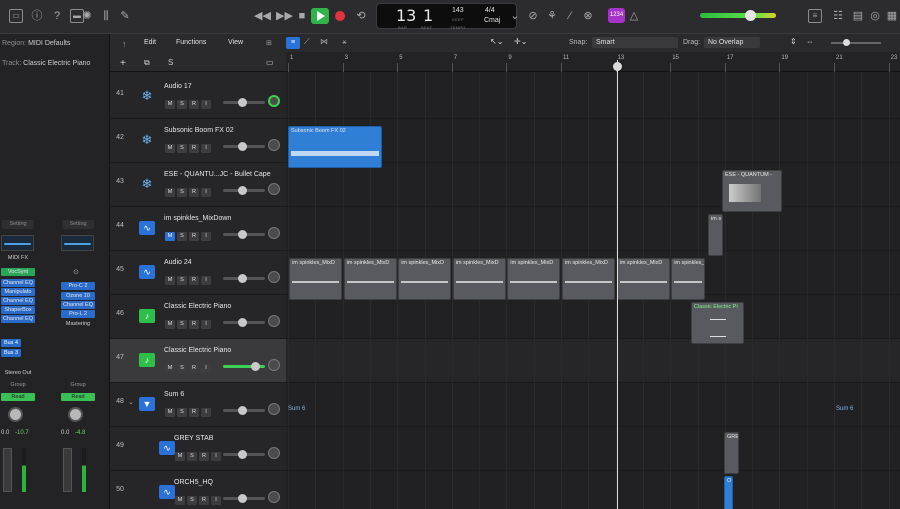 The height and width of the screenshot is (509, 900). What do you see at coordinates (593, 62) in the screenshot?
I see `bar-ruler: 1 3 5 7 9 11 13 15 17 19 21 23` at bounding box center [593, 62].